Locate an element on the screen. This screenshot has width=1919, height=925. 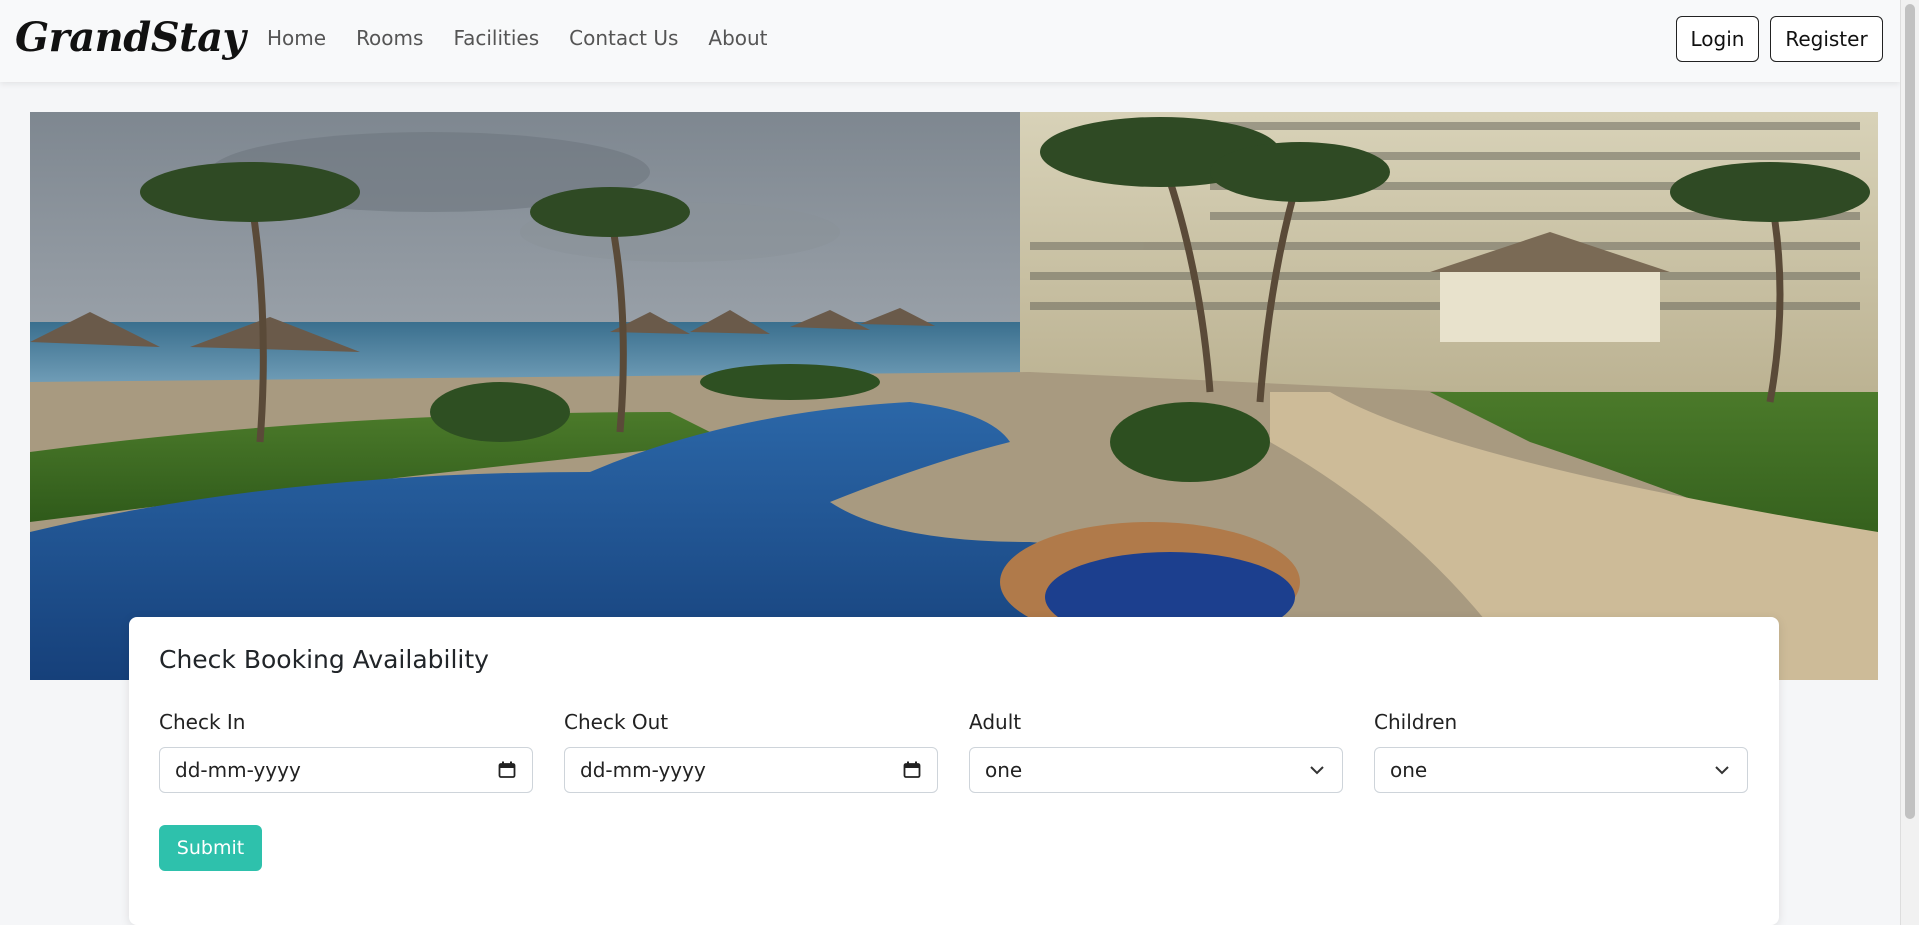
nav-link-contact: Contact Us is located at coordinates (623, 38).